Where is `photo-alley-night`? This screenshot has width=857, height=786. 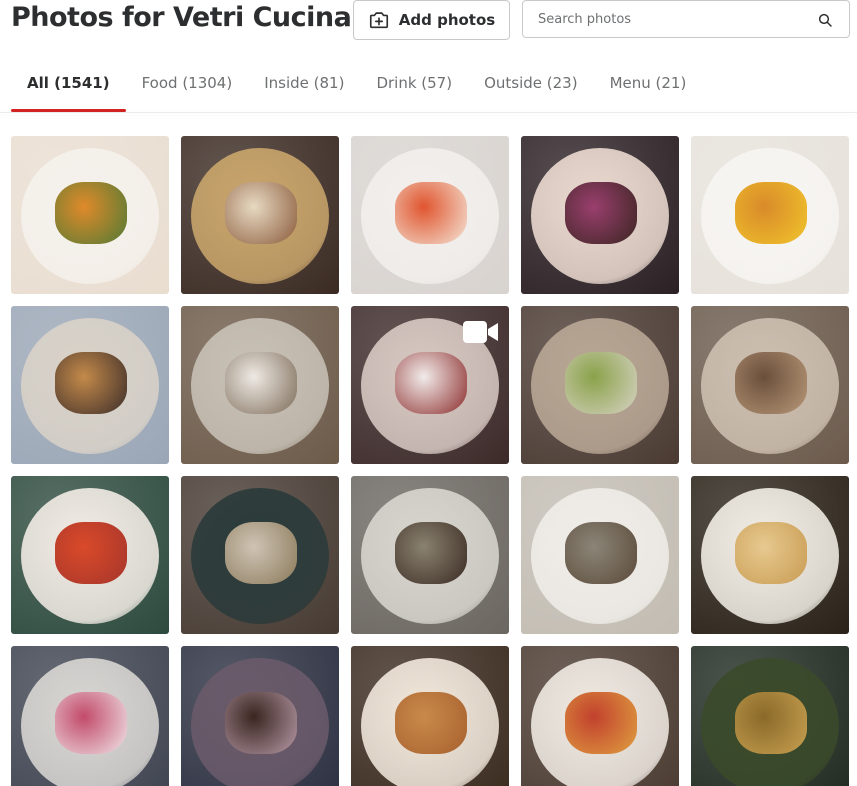 photo-alley-night is located at coordinates (770, 716).